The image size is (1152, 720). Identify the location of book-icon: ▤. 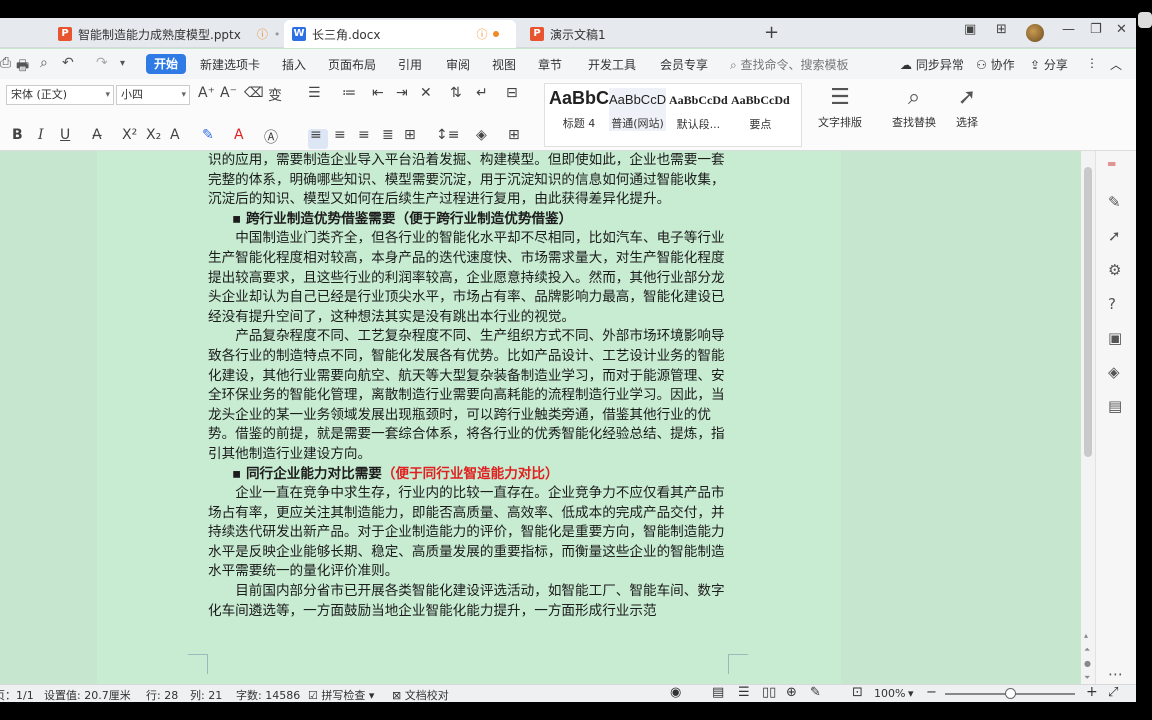
(1115, 406).